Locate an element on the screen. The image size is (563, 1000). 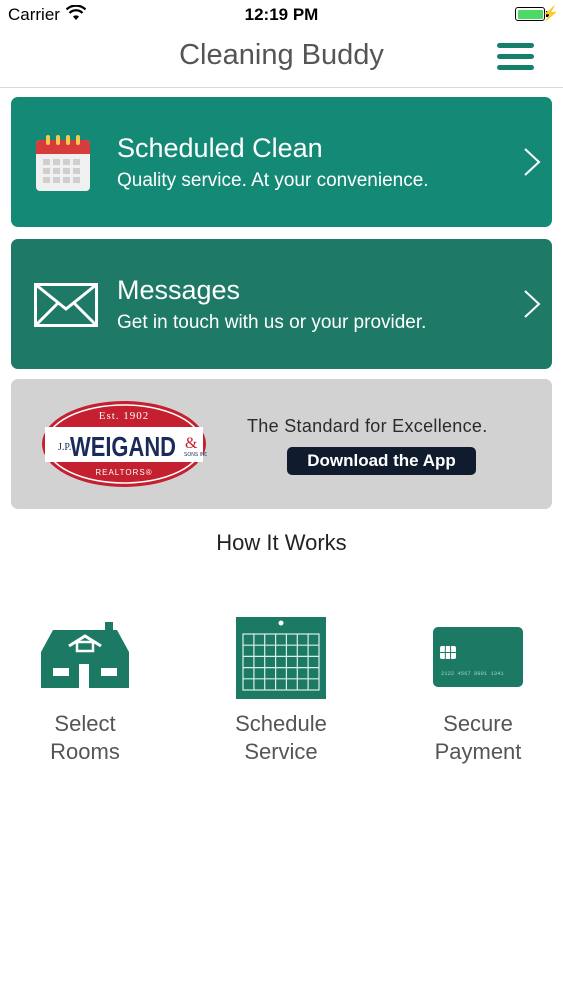
svg-text: Est. 1902 is located at coordinates (124, 416).